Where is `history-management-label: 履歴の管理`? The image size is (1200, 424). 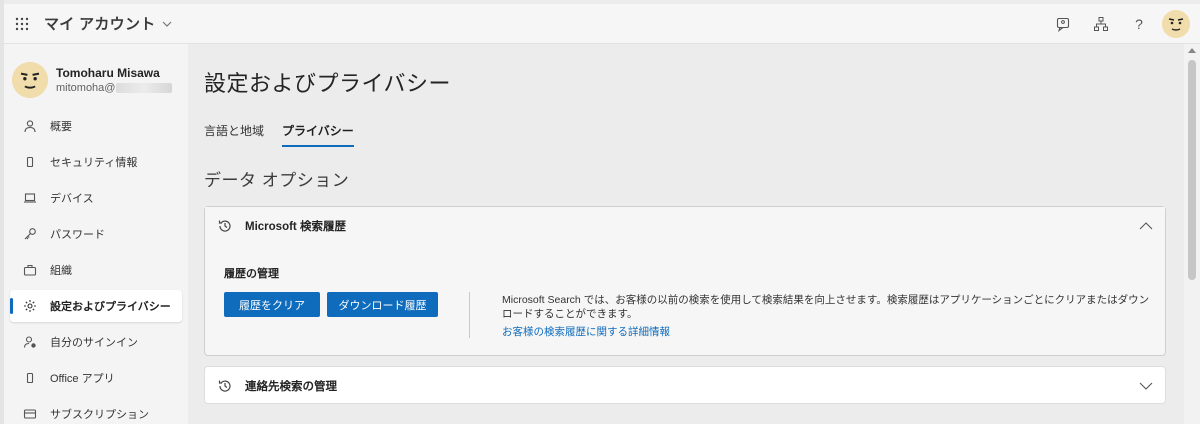
history-management-label: 履歴の管理 is located at coordinates (251, 274).